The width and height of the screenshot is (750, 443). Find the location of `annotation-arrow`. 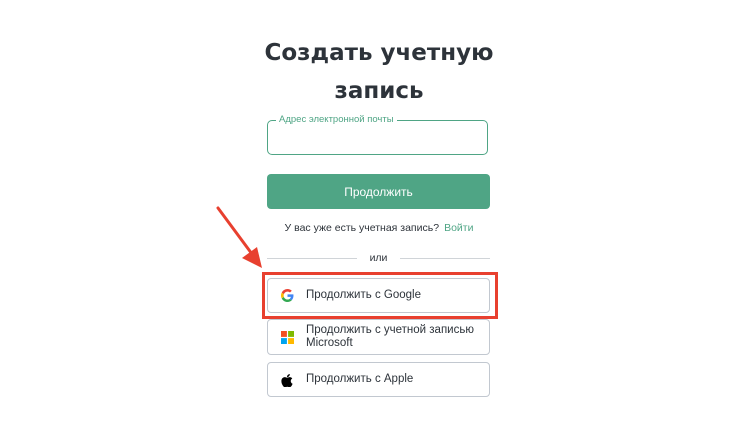

annotation-arrow is located at coordinates (239, 237).